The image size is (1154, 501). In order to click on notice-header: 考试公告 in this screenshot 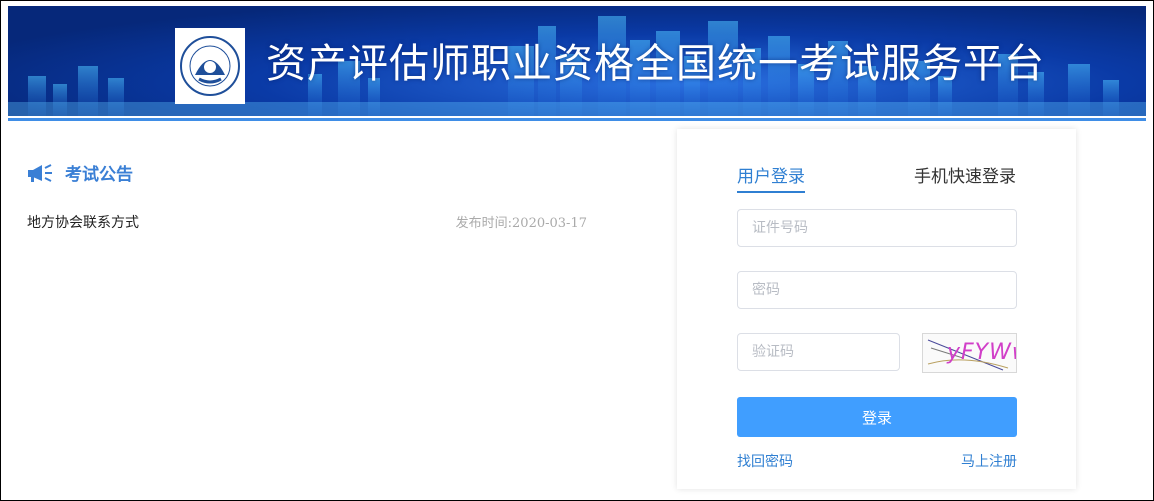, I will do `click(80, 172)`.